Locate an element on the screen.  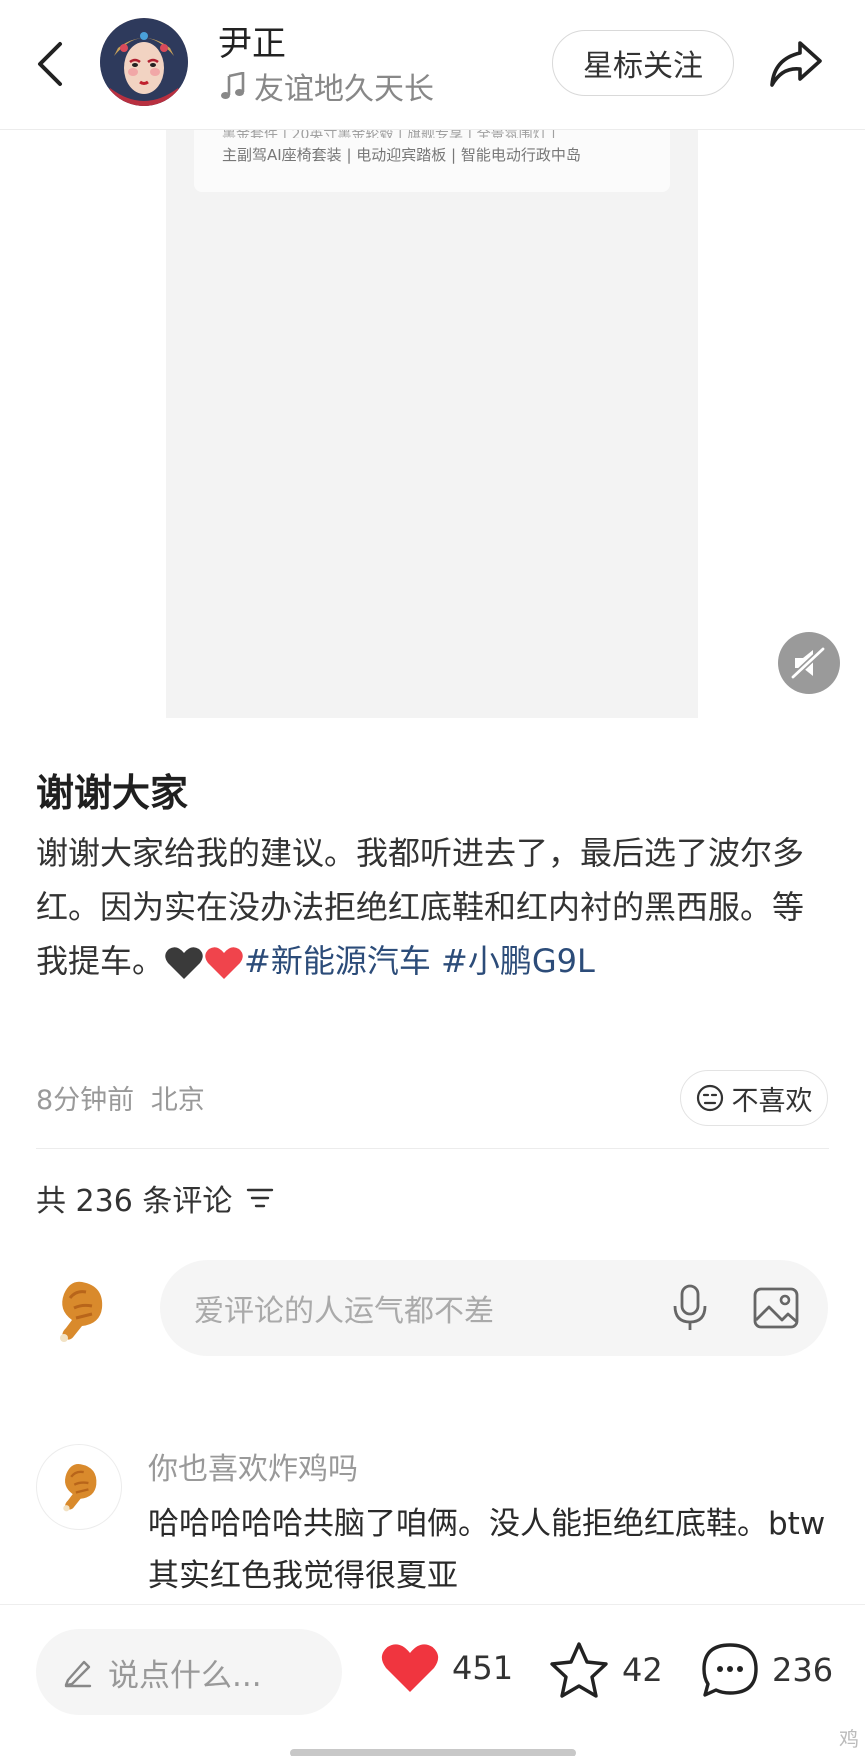
like-button: 451 is located at coordinates (446, 1668).